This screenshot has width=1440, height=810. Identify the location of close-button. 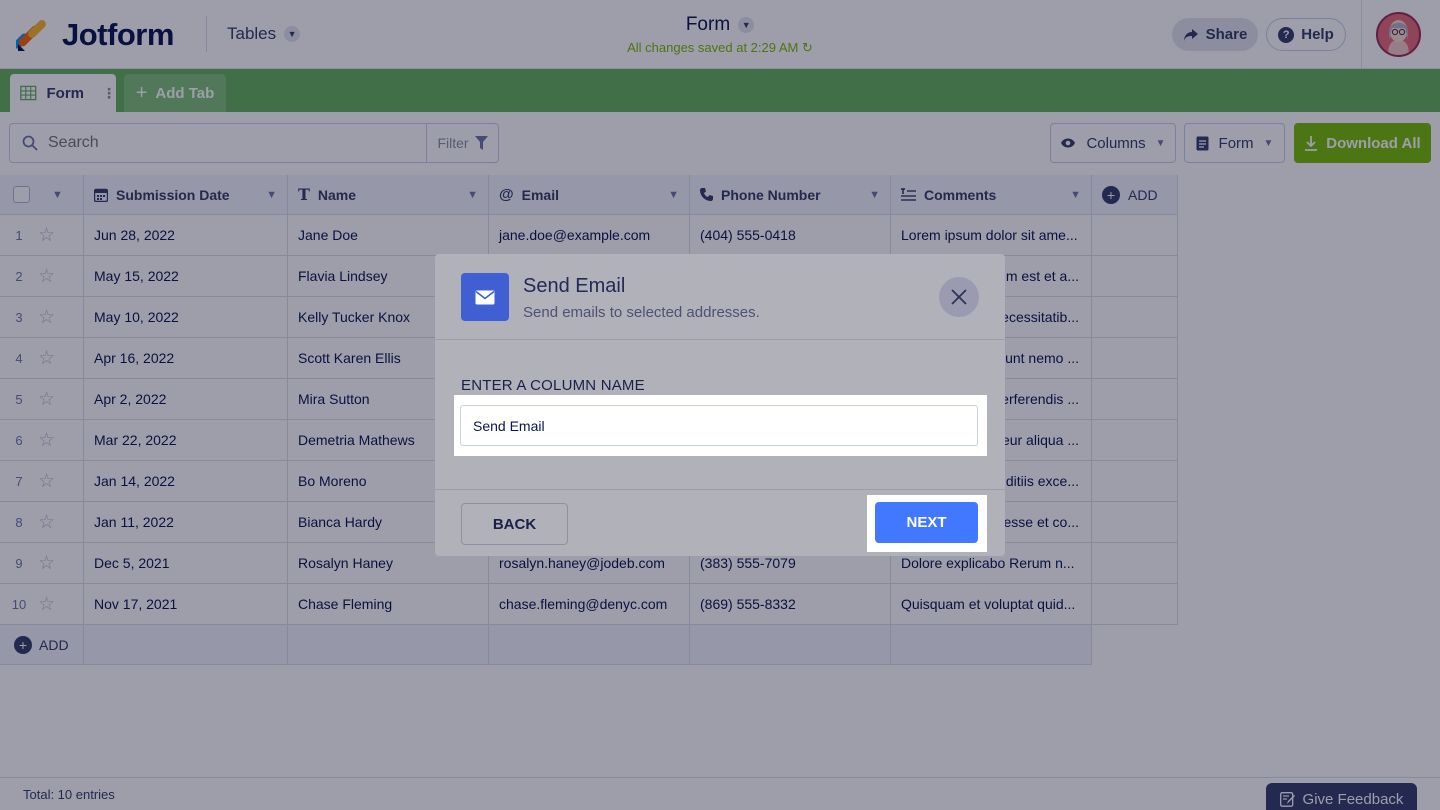
(959, 297).